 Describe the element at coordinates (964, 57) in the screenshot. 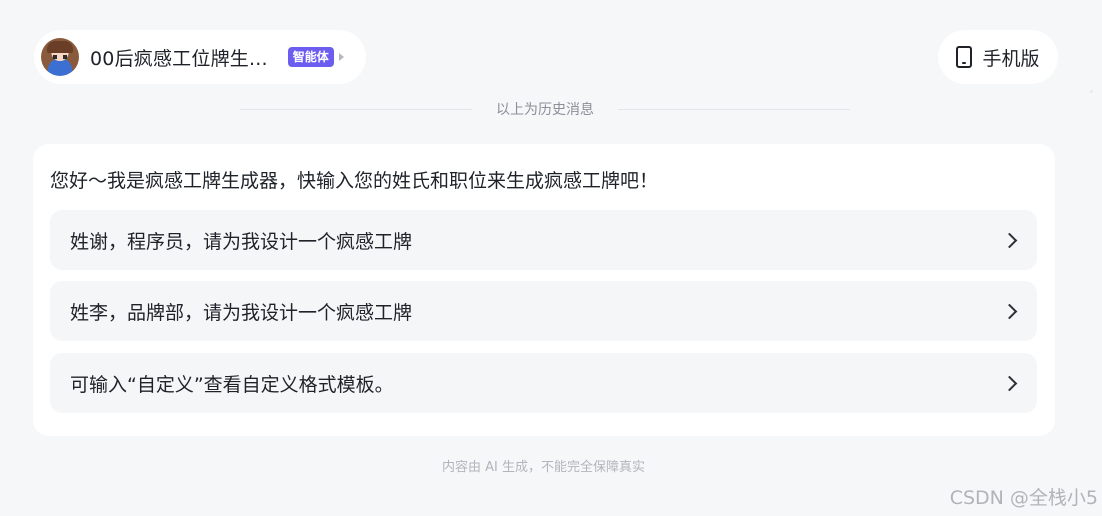

I see `phone-icon` at that location.